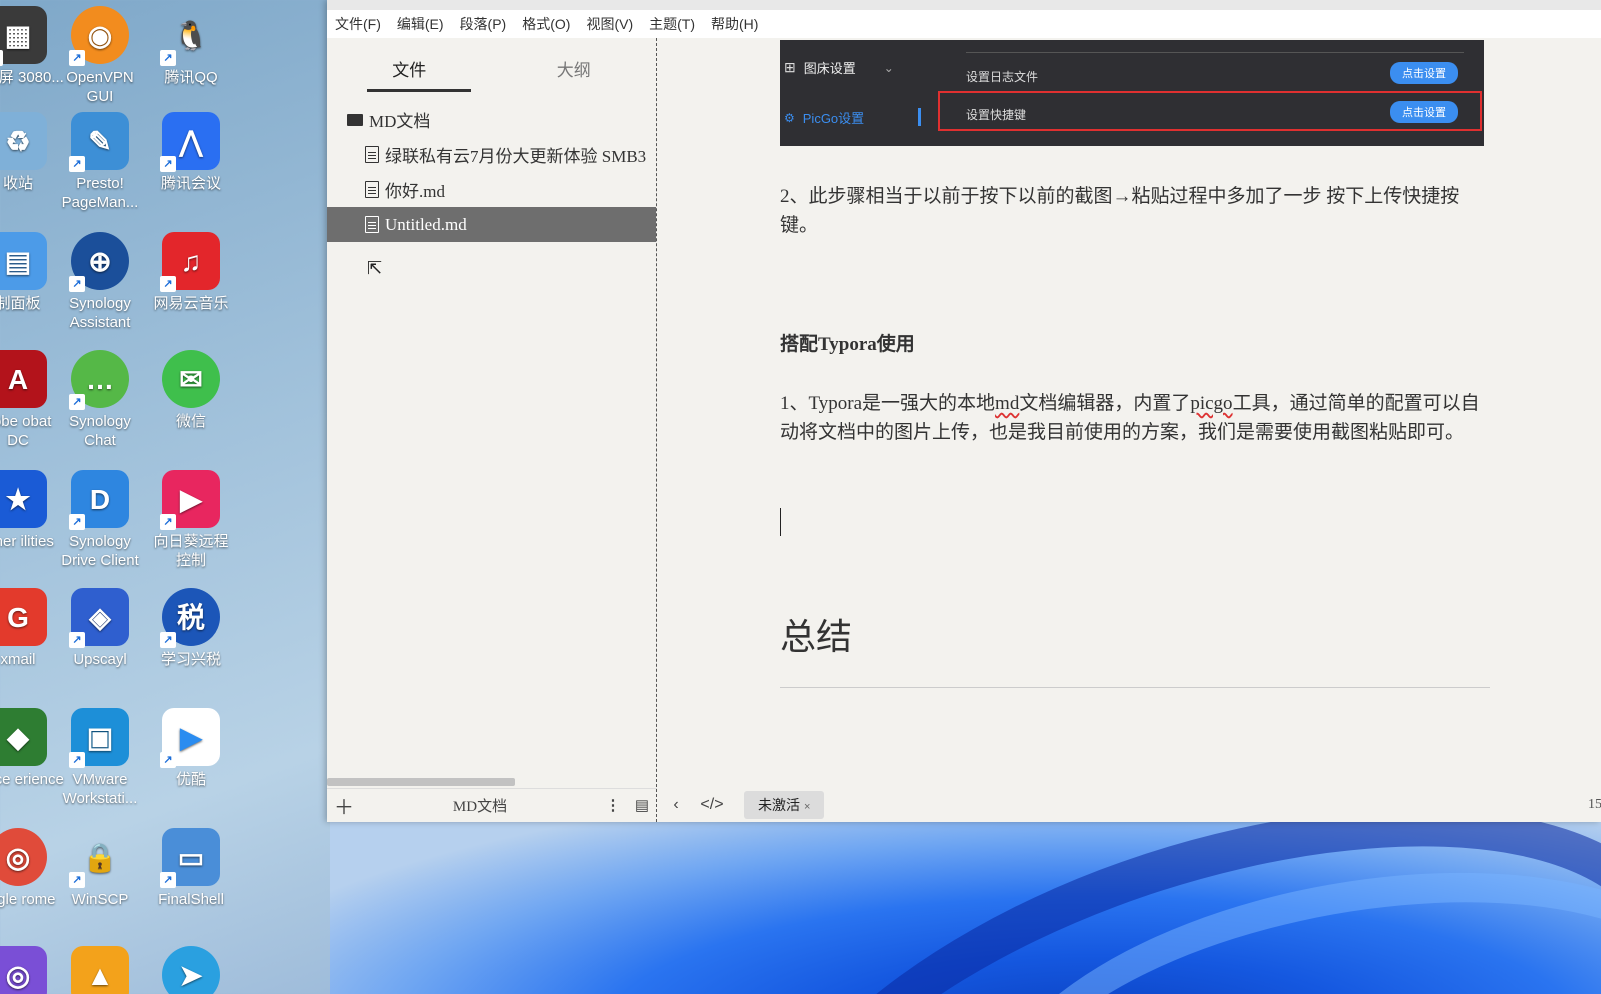 This screenshot has width=1601, height=994. Describe the element at coordinates (807, 807) in the screenshot. I see `close-icon: ×` at that location.